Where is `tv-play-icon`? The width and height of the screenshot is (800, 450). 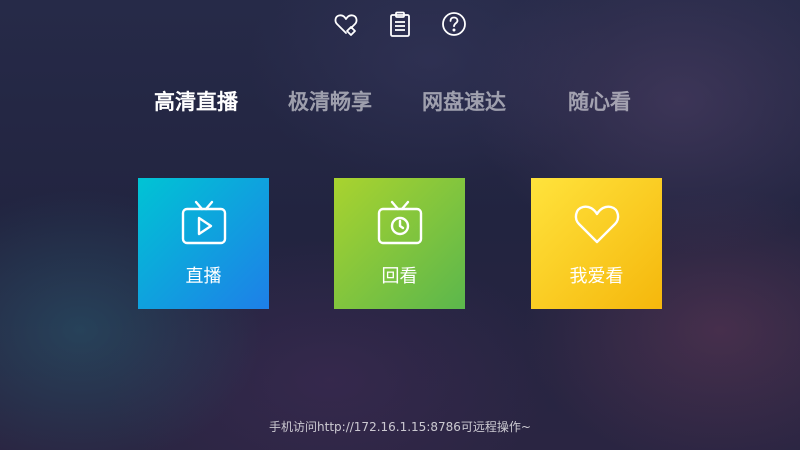 tv-play-icon is located at coordinates (204, 224).